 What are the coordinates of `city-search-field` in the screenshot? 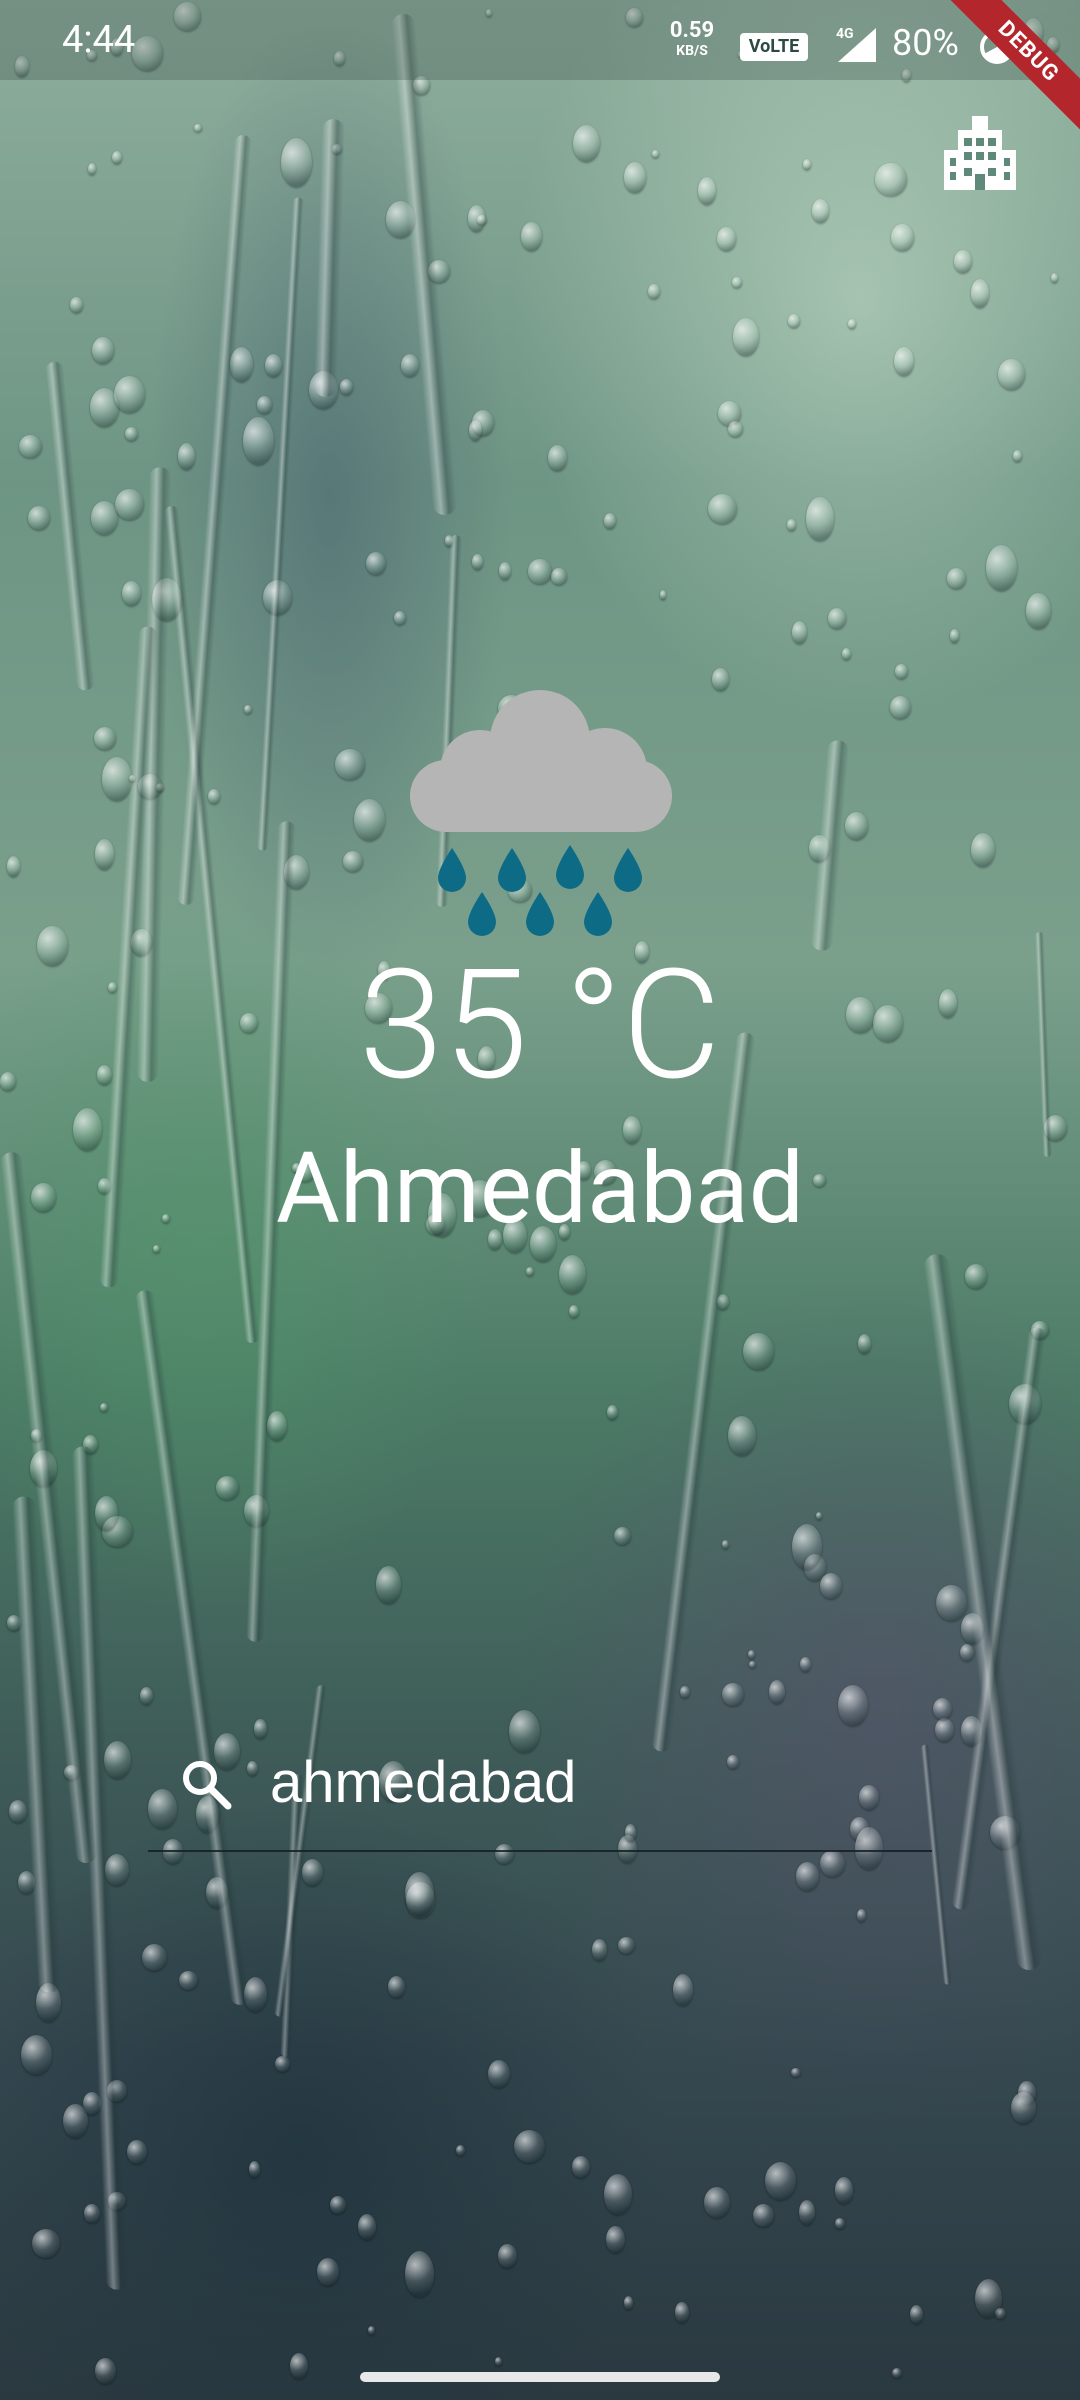 It's located at (540, 1786).